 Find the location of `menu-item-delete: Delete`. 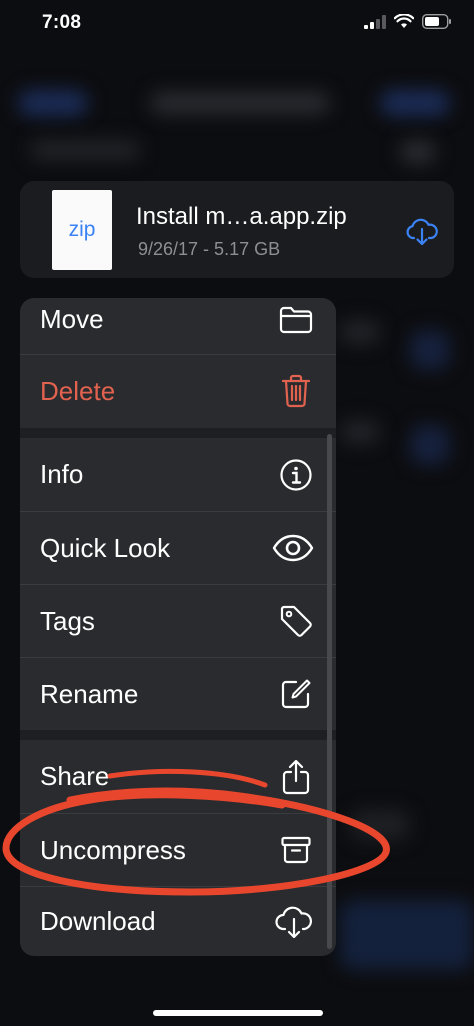

menu-item-delete: Delete is located at coordinates (178, 390).